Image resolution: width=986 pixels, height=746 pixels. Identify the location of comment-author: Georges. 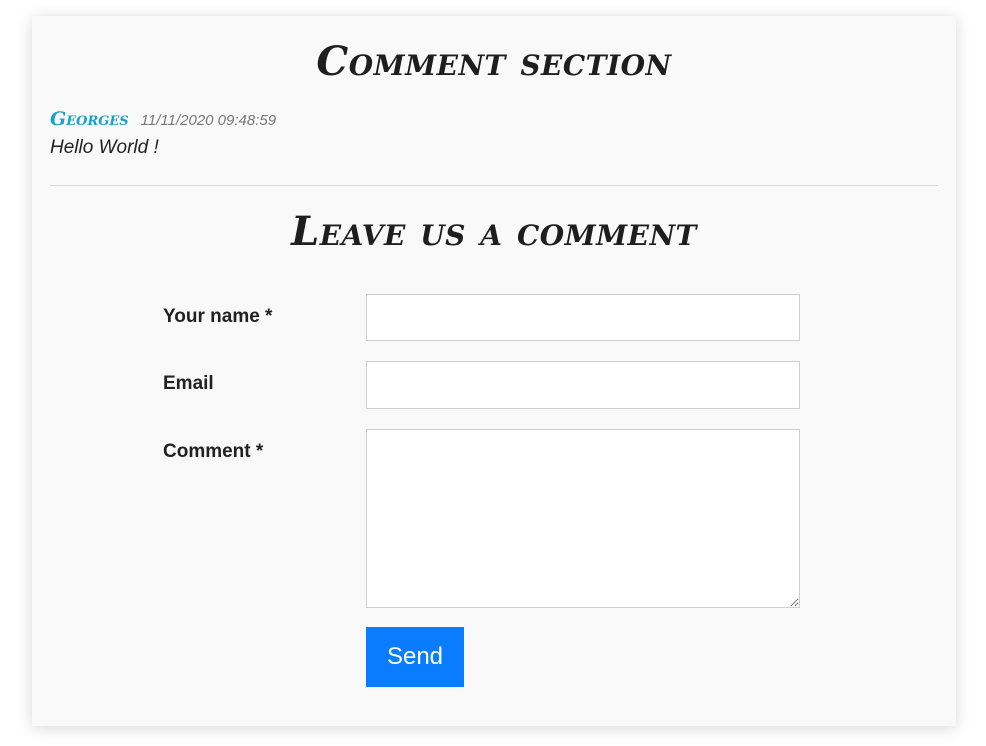
(89, 119).